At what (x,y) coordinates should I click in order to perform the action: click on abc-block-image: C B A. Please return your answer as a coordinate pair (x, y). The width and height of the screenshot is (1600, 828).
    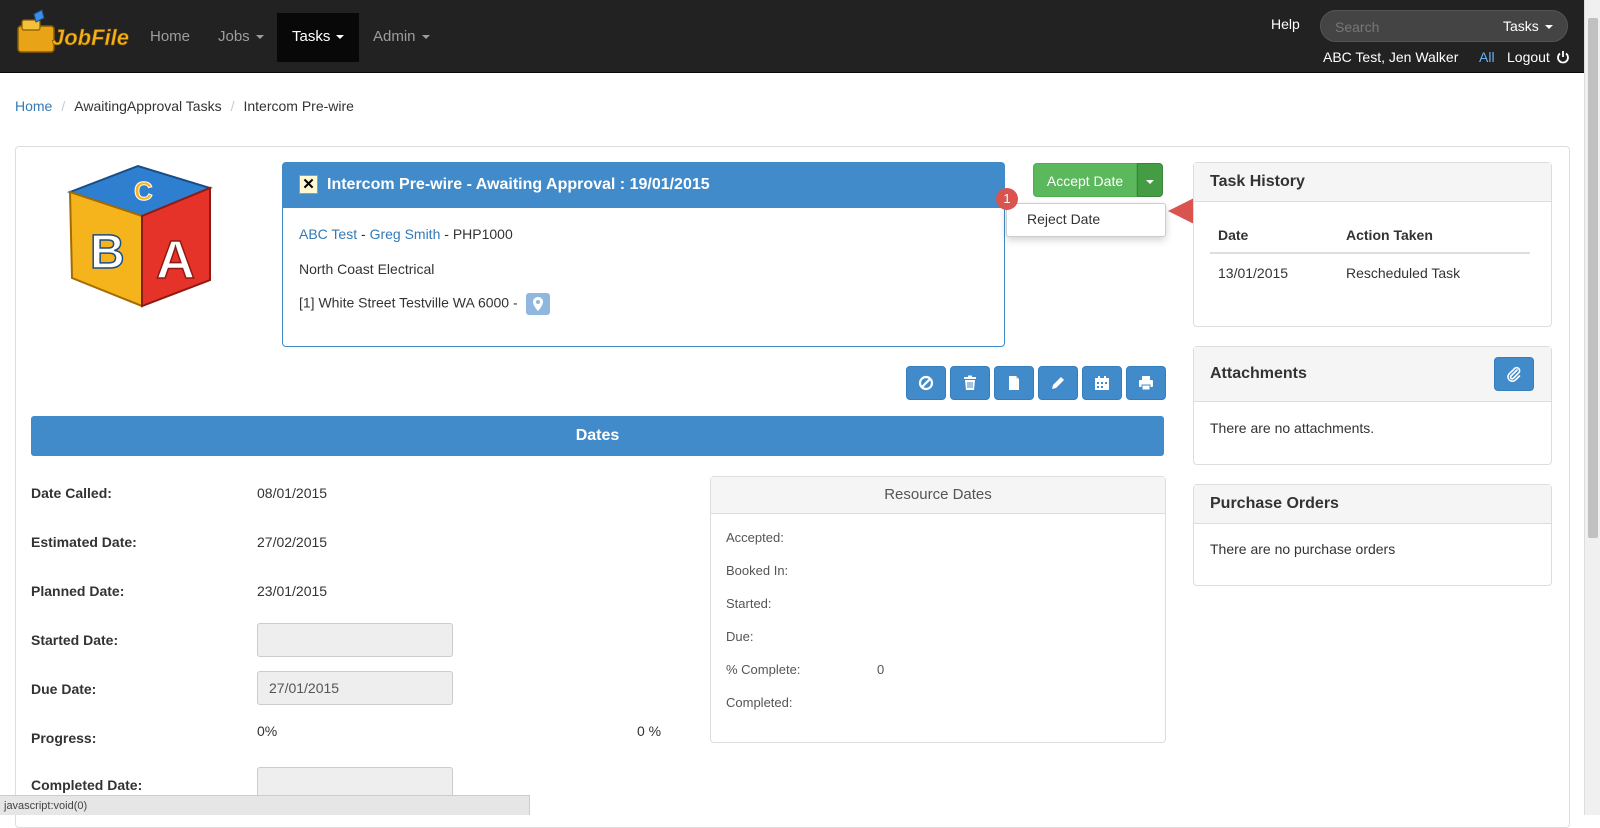
    Looking at the image, I should click on (140, 235).